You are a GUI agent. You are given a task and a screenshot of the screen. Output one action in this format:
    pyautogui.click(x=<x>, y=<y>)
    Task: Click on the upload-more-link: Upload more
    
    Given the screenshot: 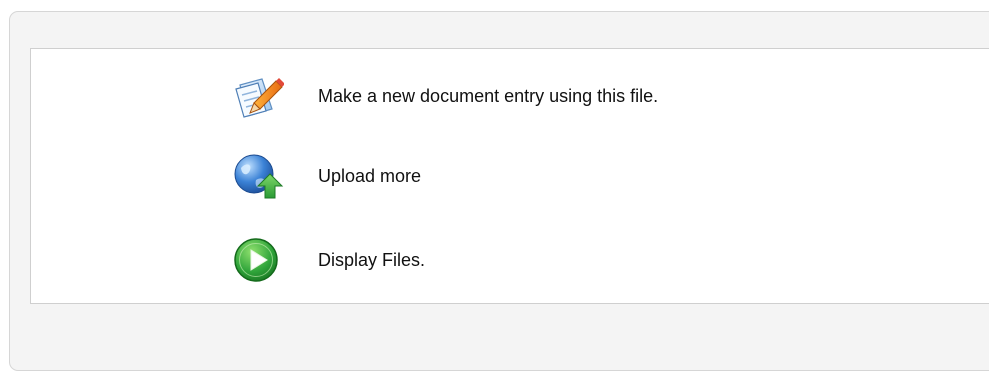 What is the action you would take?
    pyautogui.click(x=445, y=176)
    